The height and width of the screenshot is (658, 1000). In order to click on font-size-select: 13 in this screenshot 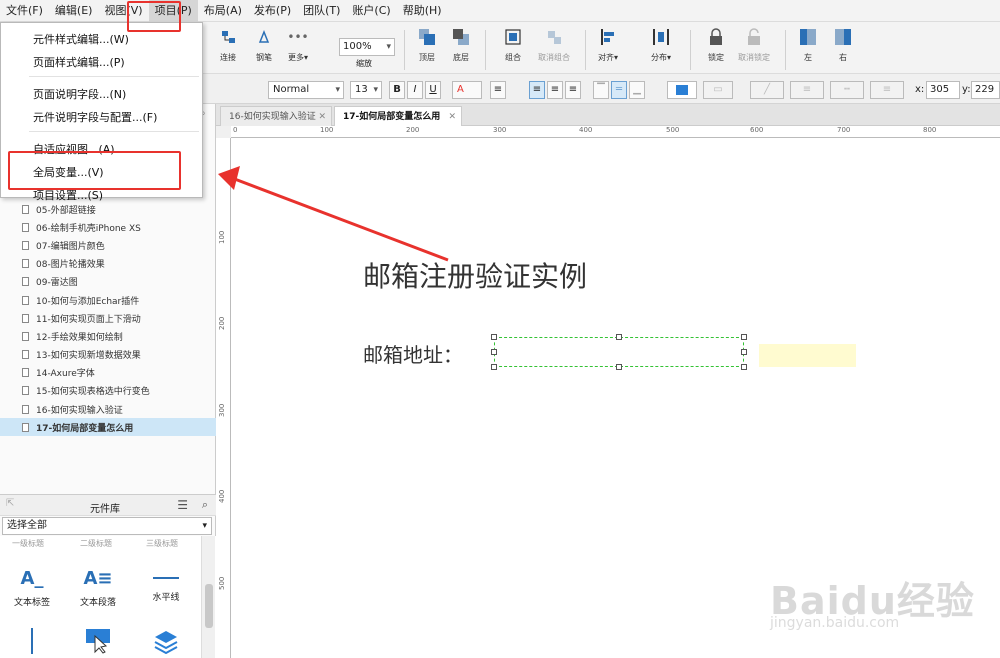, I will do `click(366, 90)`.